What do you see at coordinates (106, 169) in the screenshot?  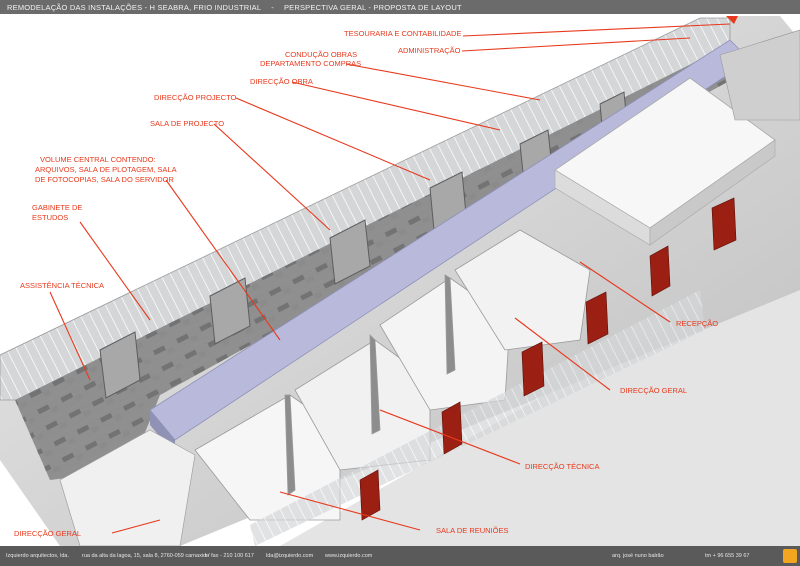 I see `label-volume-central-2: ARQUIVOS, SALA DE PLOTAGEM, SALA` at bounding box center [106, 169].